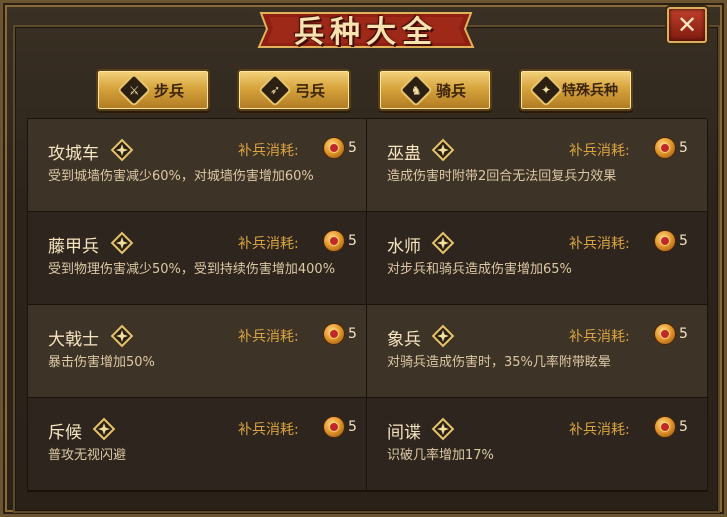  I want to click on tab-label: 骑兵, so click(450, 90).